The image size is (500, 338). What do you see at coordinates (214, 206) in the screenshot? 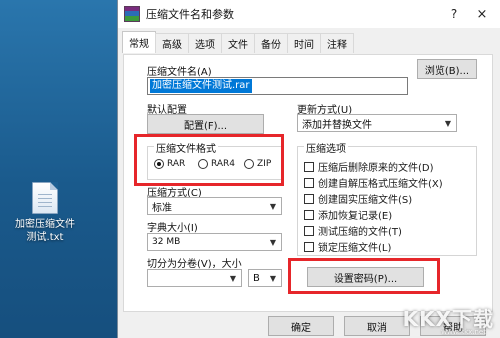
I see `method-select: 标准 ▼` at bounding box center [214, 206].